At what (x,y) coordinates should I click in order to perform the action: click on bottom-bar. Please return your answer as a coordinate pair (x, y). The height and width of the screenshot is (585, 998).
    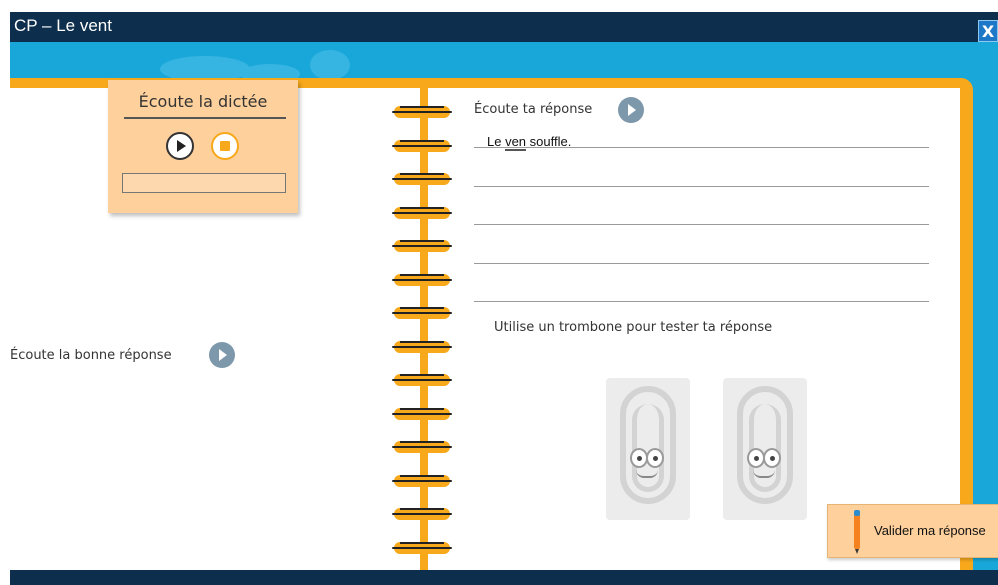
    Looking at the image, I should click on (504, 577).